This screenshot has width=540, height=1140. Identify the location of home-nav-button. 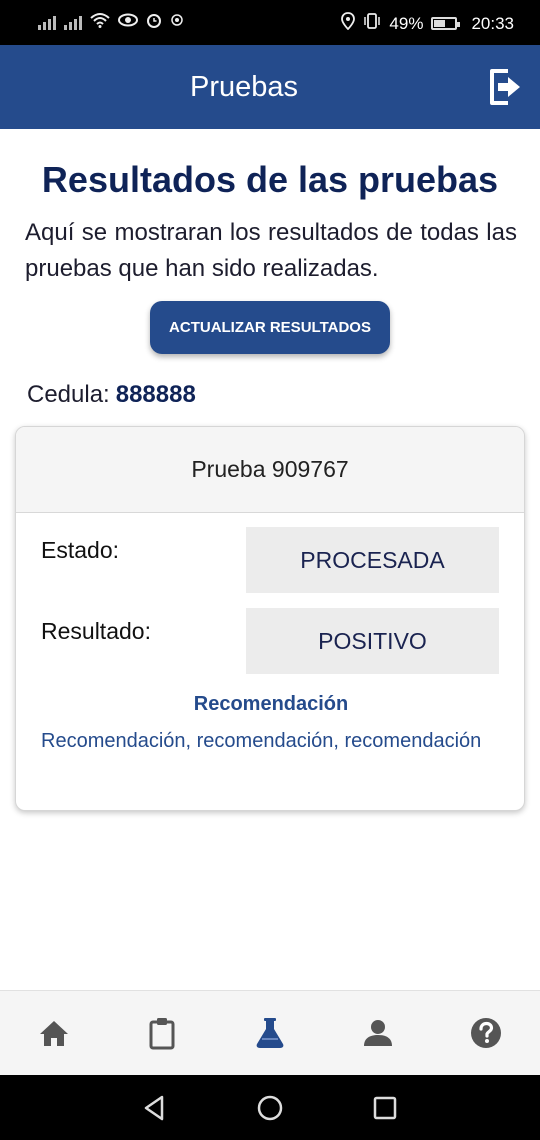
(270, 1108).